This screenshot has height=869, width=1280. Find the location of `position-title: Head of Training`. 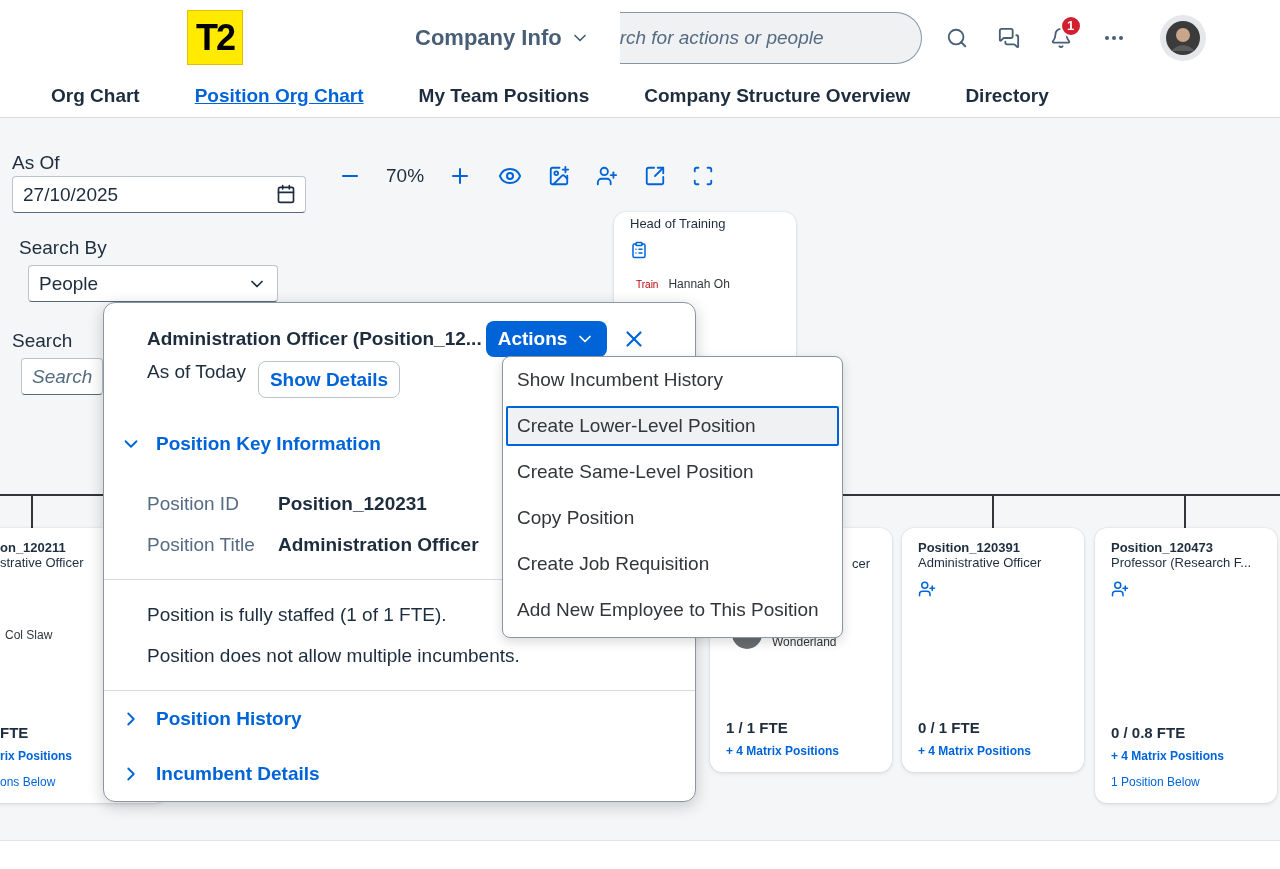

position-title: Head of Training is located at coordinates (678, 223).